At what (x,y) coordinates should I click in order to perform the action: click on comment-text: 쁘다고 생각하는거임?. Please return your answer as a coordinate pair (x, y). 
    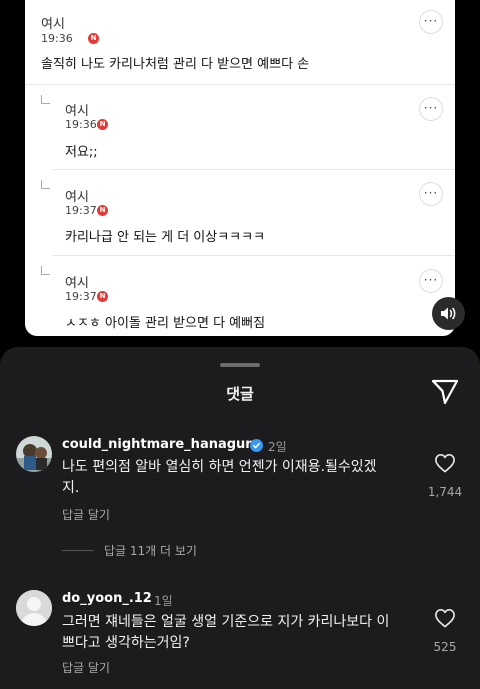
    Looking at the image, I should click on (126, 643).